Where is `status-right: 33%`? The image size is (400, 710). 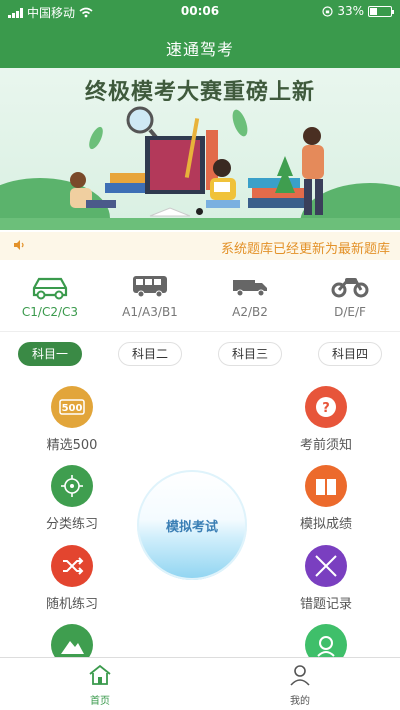 status-right: 33% is located at coordinates (358, 11).